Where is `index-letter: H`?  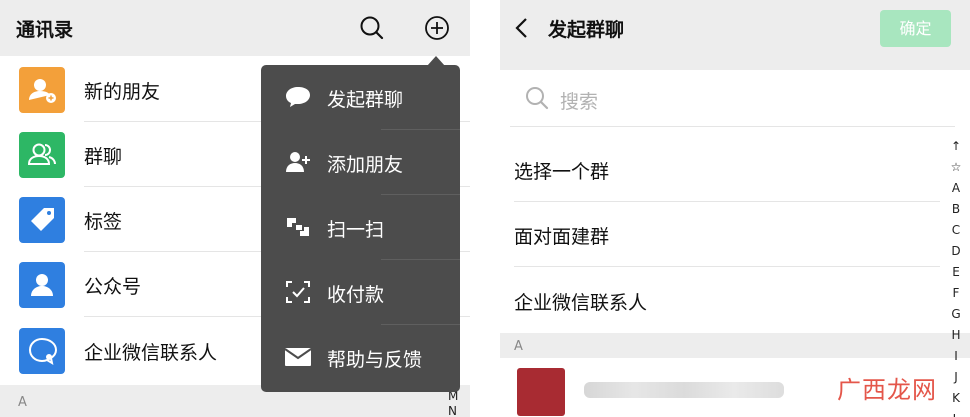 index-letter: H is located at coordinates (956, 335).